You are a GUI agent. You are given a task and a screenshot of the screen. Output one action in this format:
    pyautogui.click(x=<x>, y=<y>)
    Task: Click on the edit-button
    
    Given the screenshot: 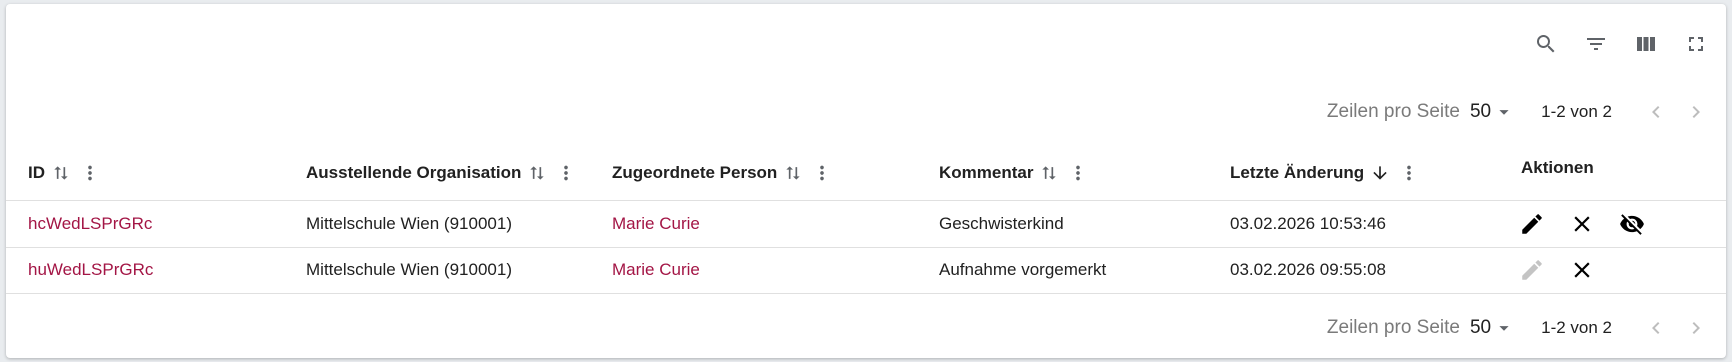 What is the action you would take?
    pyautogui.click(x=1532, y=224)
    